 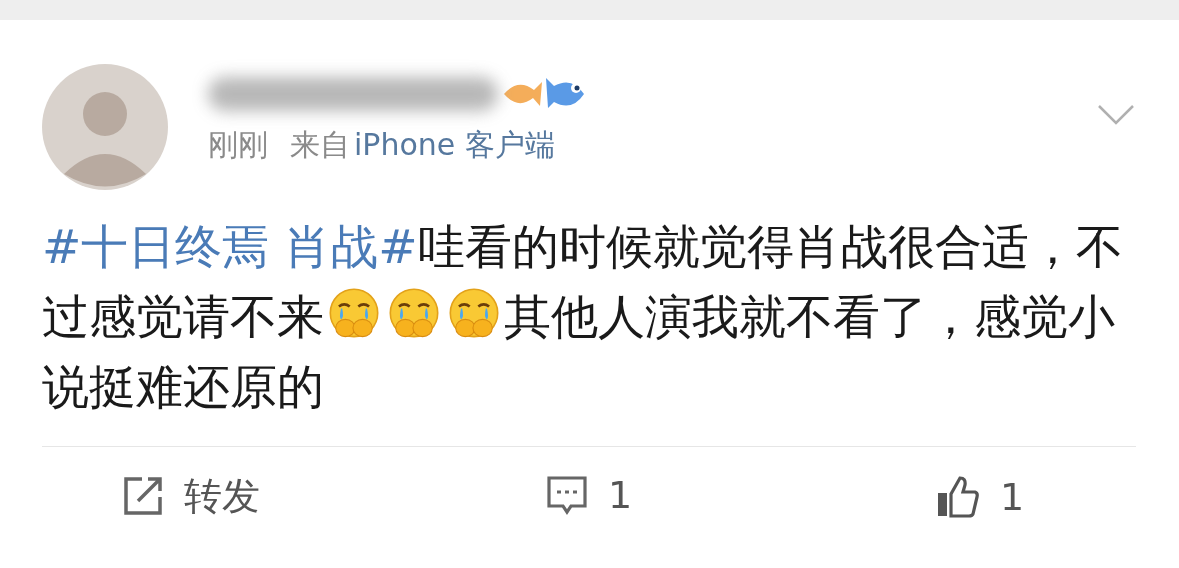 I want to click on comment-button: 1, so click(x=589, y=495).